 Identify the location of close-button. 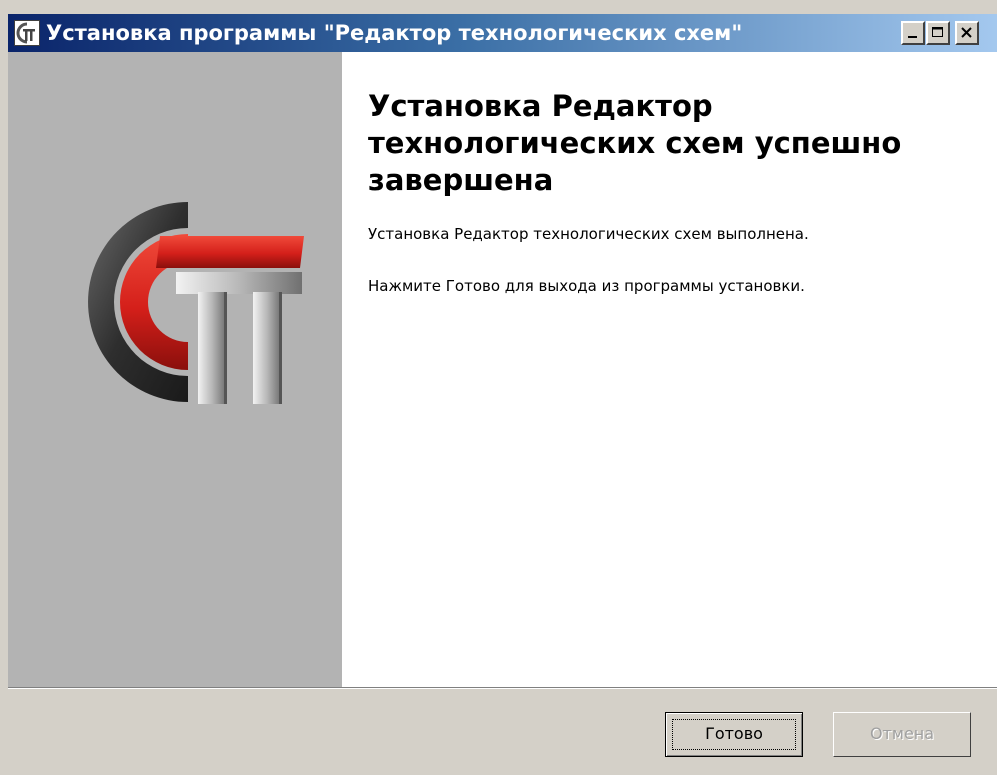
(967, 33).